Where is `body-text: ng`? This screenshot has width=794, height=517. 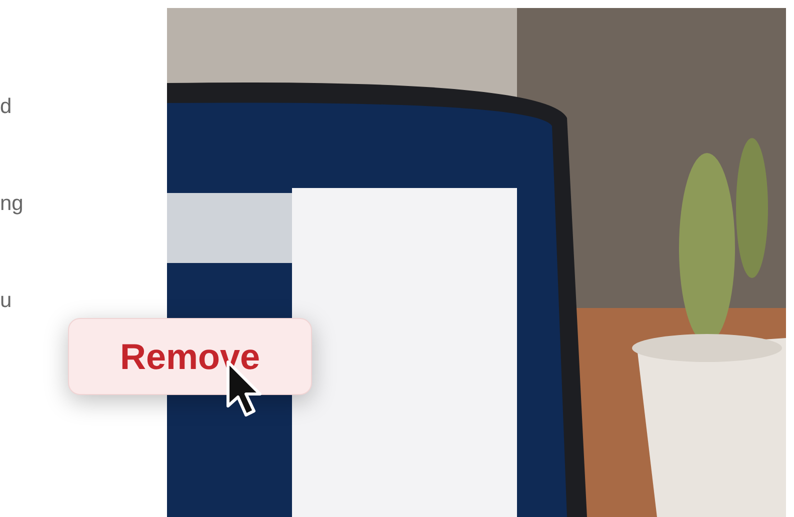
body-text: ng is located at coordinates (12, 204).